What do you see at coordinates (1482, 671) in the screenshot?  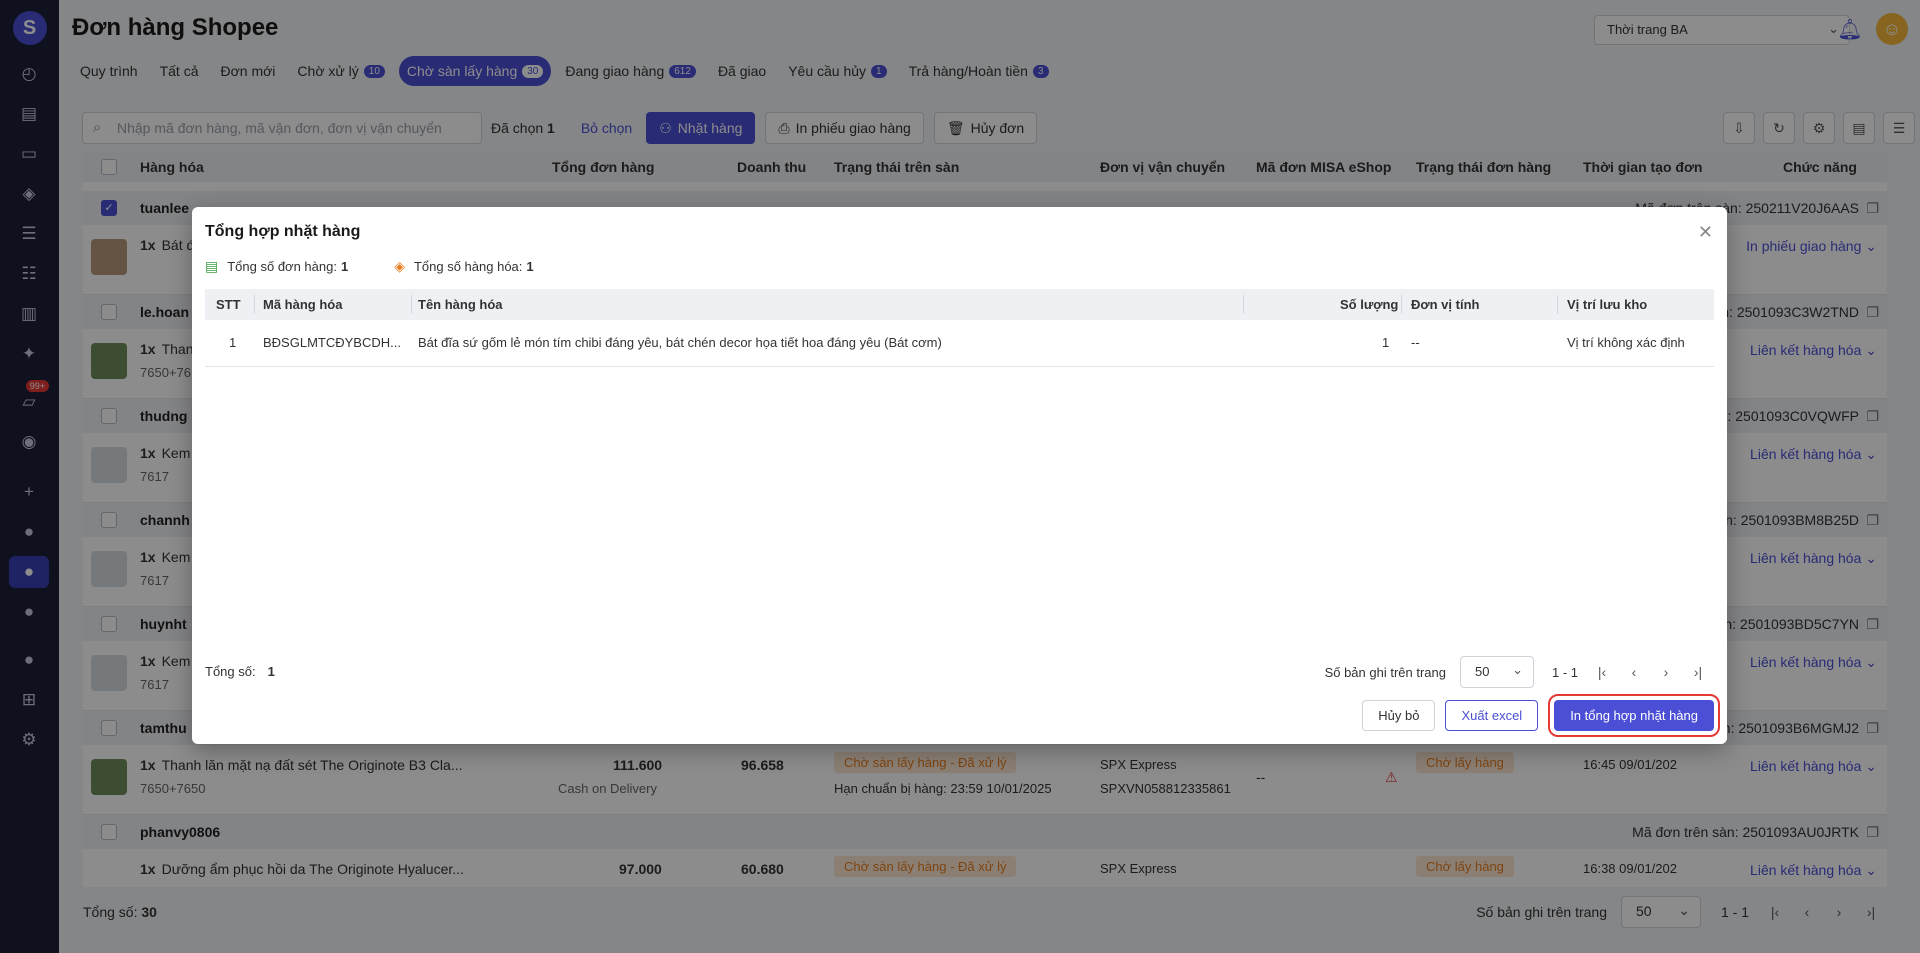 I see `modal-per-page-value: 50` at bounding box center [1482, 671].